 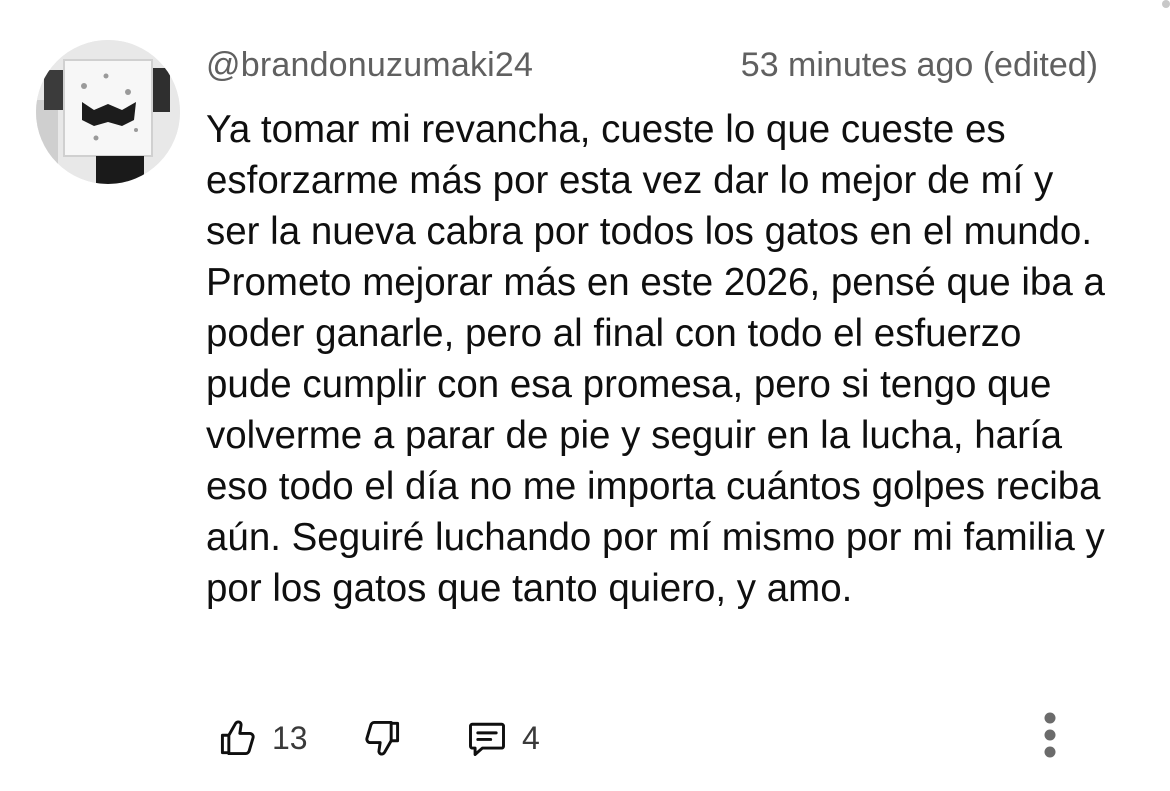 I want to click on avatar-image, so click(x=108, y=112).